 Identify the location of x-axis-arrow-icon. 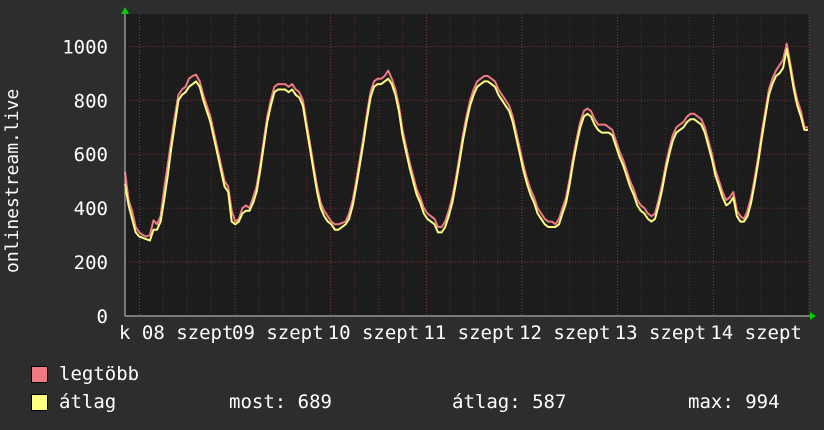
(813, 316).